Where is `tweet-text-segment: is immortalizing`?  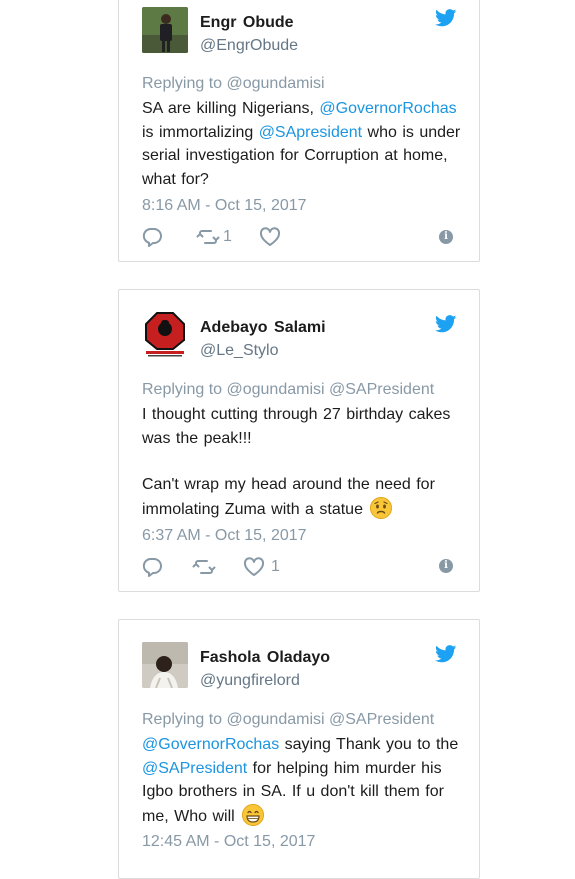
tweet-text-segment: is immortalizing is located at coordinates (200, 132).